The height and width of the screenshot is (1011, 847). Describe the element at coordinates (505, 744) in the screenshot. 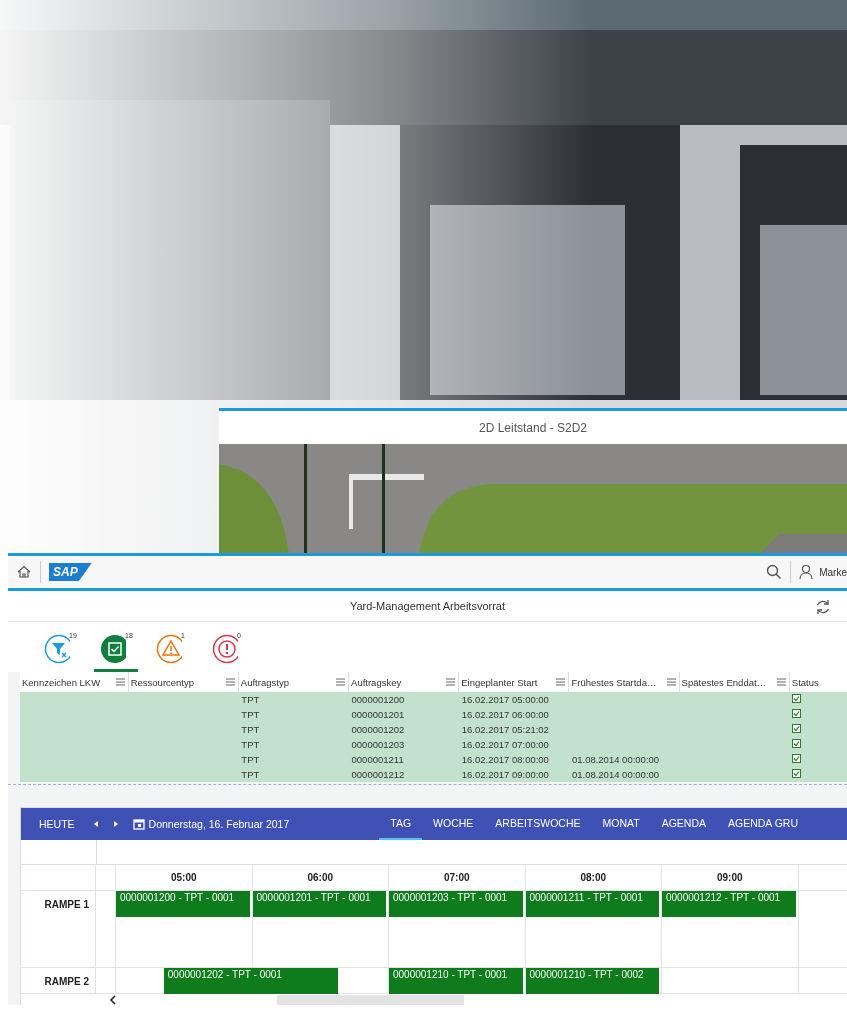

I see `table-cell: 16.02.2017 07:00:00` at that location.